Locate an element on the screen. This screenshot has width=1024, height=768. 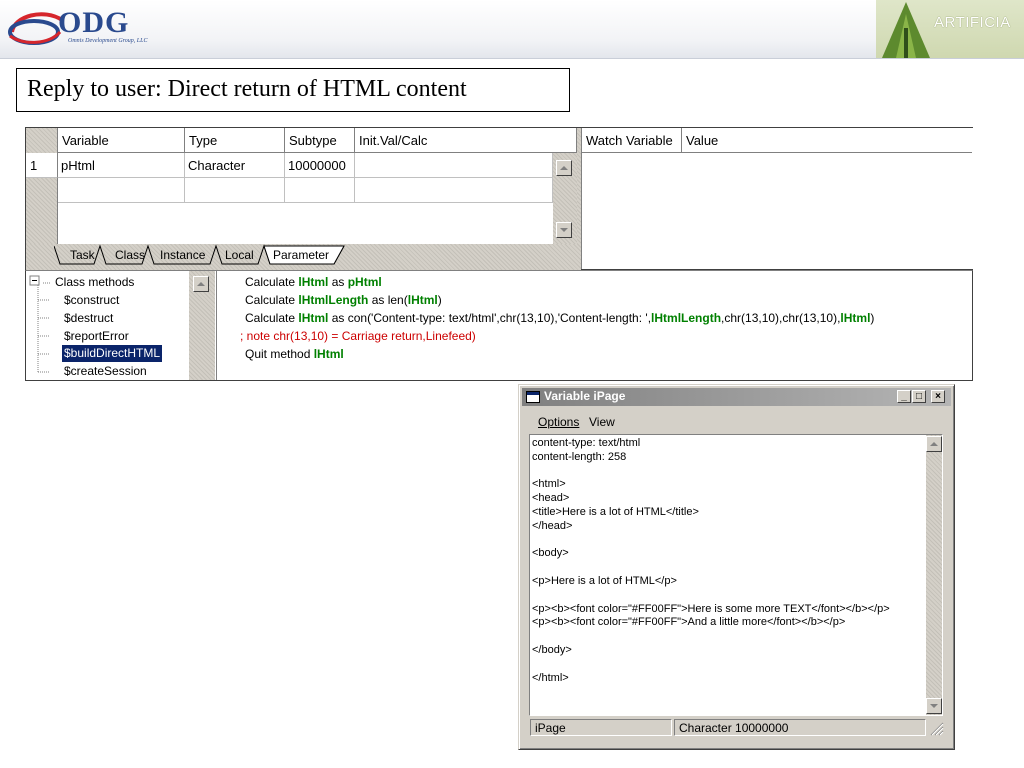
status-variable-name: iPage is located at coordinates (601, 727).